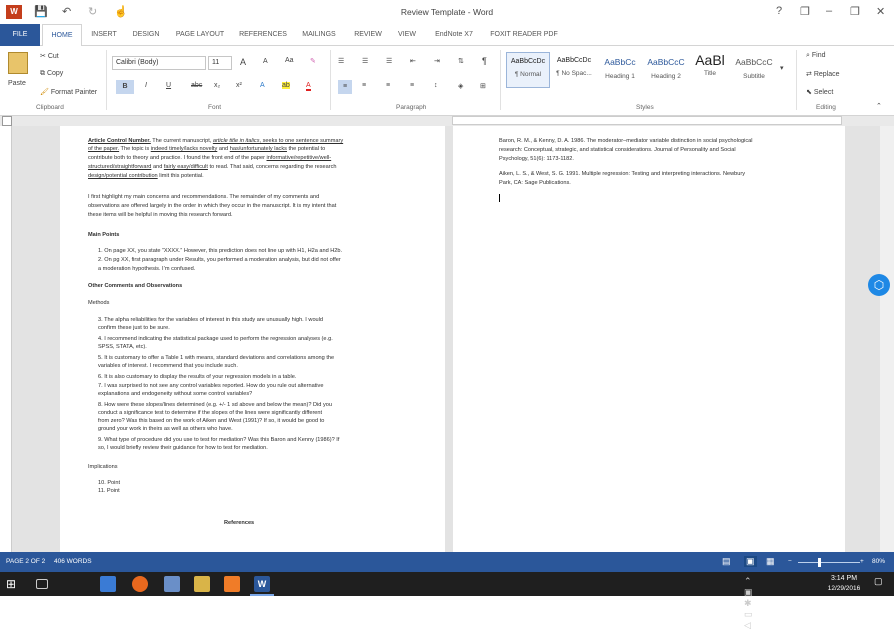  I want to click on decrease-indent-icon: ⇤, so click(413, 61).